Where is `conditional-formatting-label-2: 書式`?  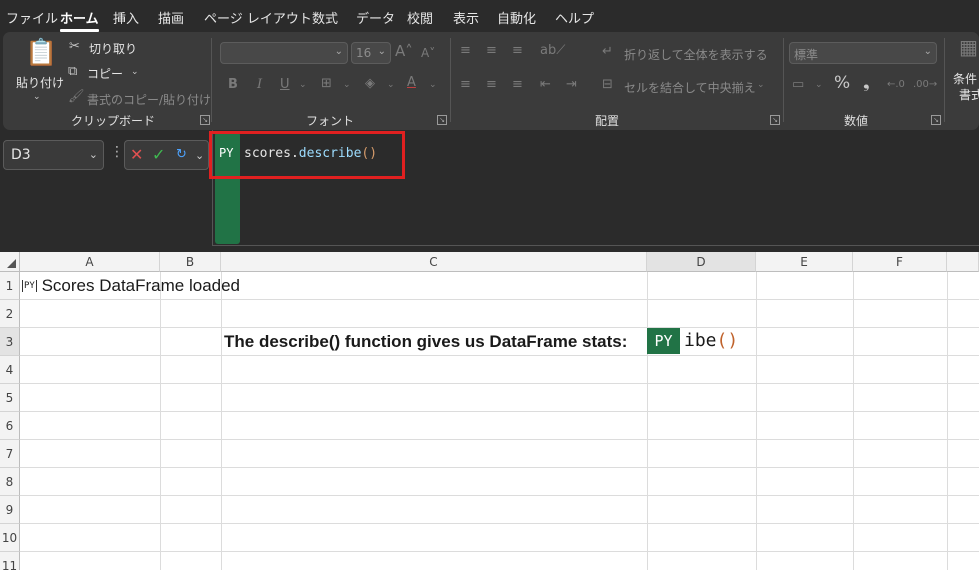 conditional-formatting-label-2: 書式 is located at coordinates (969, 94).